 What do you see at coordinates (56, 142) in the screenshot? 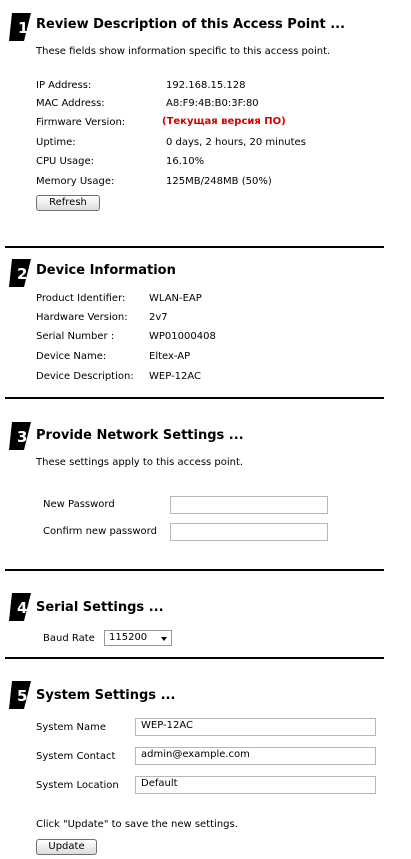
I see `uptime-label: Uptime:` at bounding box center [56, 142].